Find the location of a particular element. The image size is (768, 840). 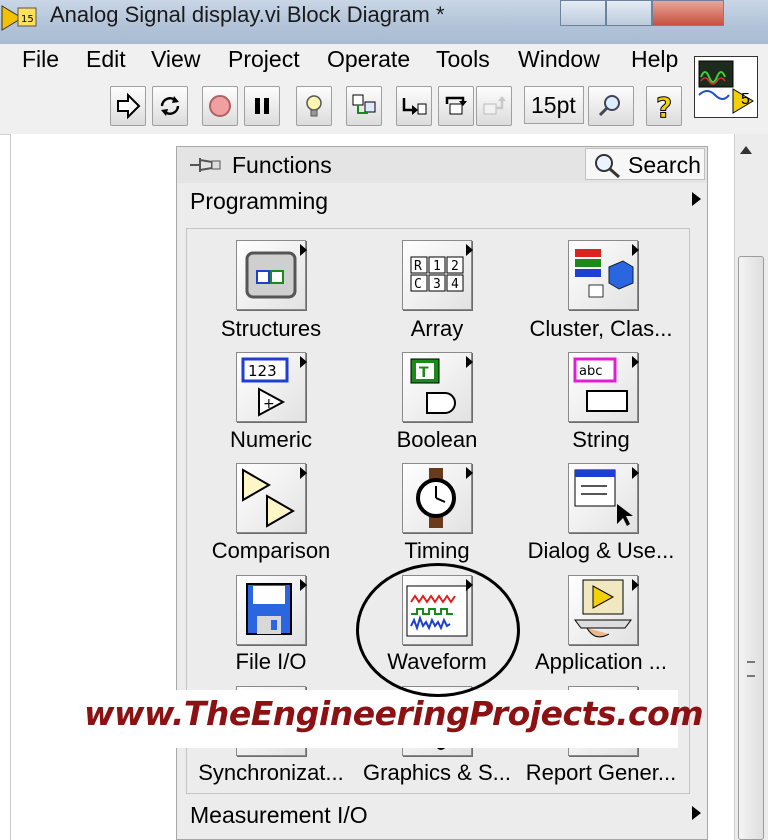

step-out-button is located at coordinates (494, 106).